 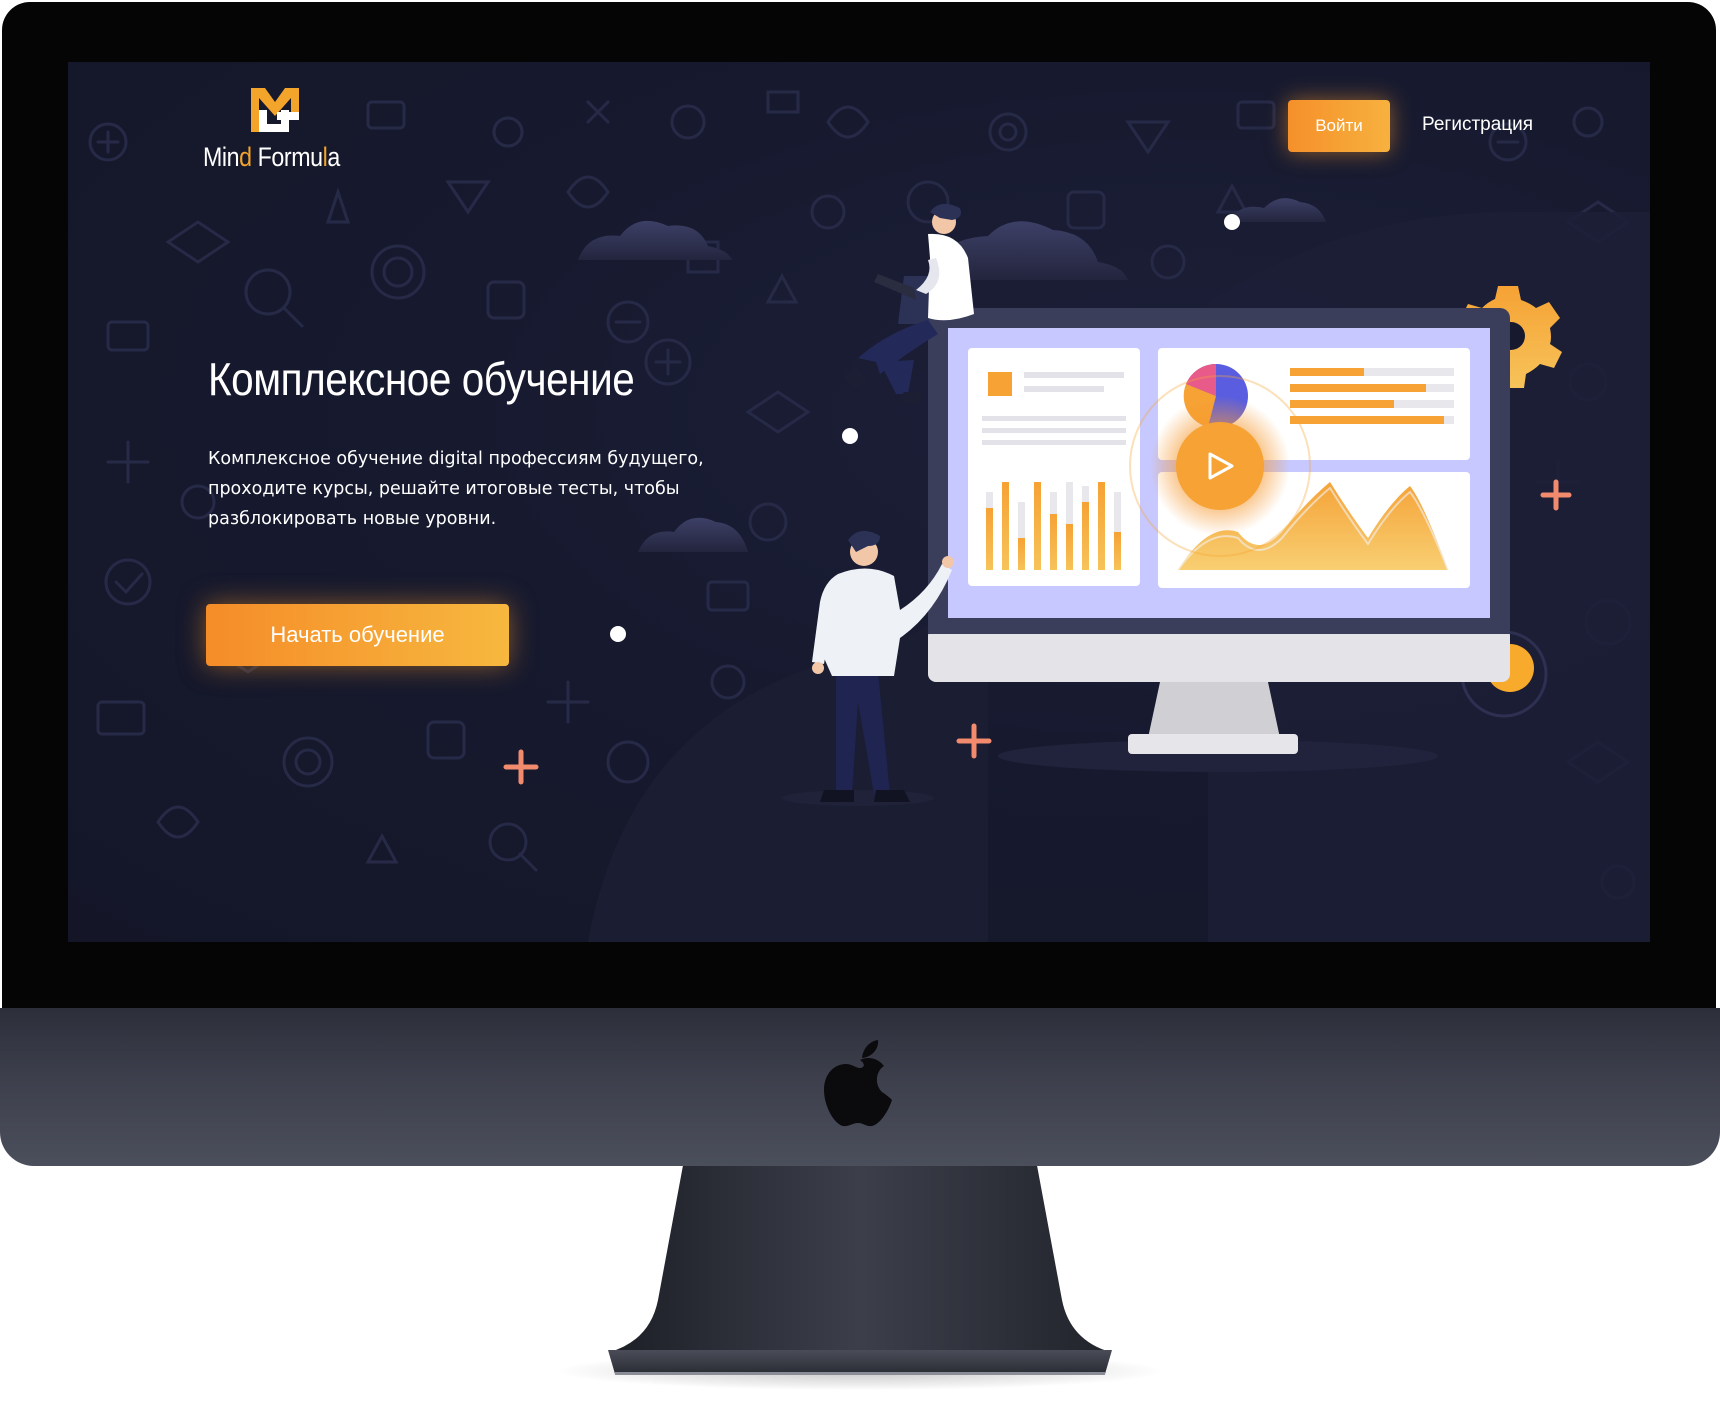 I want to click on illustration-monitor, so click(x=1219, y=540).